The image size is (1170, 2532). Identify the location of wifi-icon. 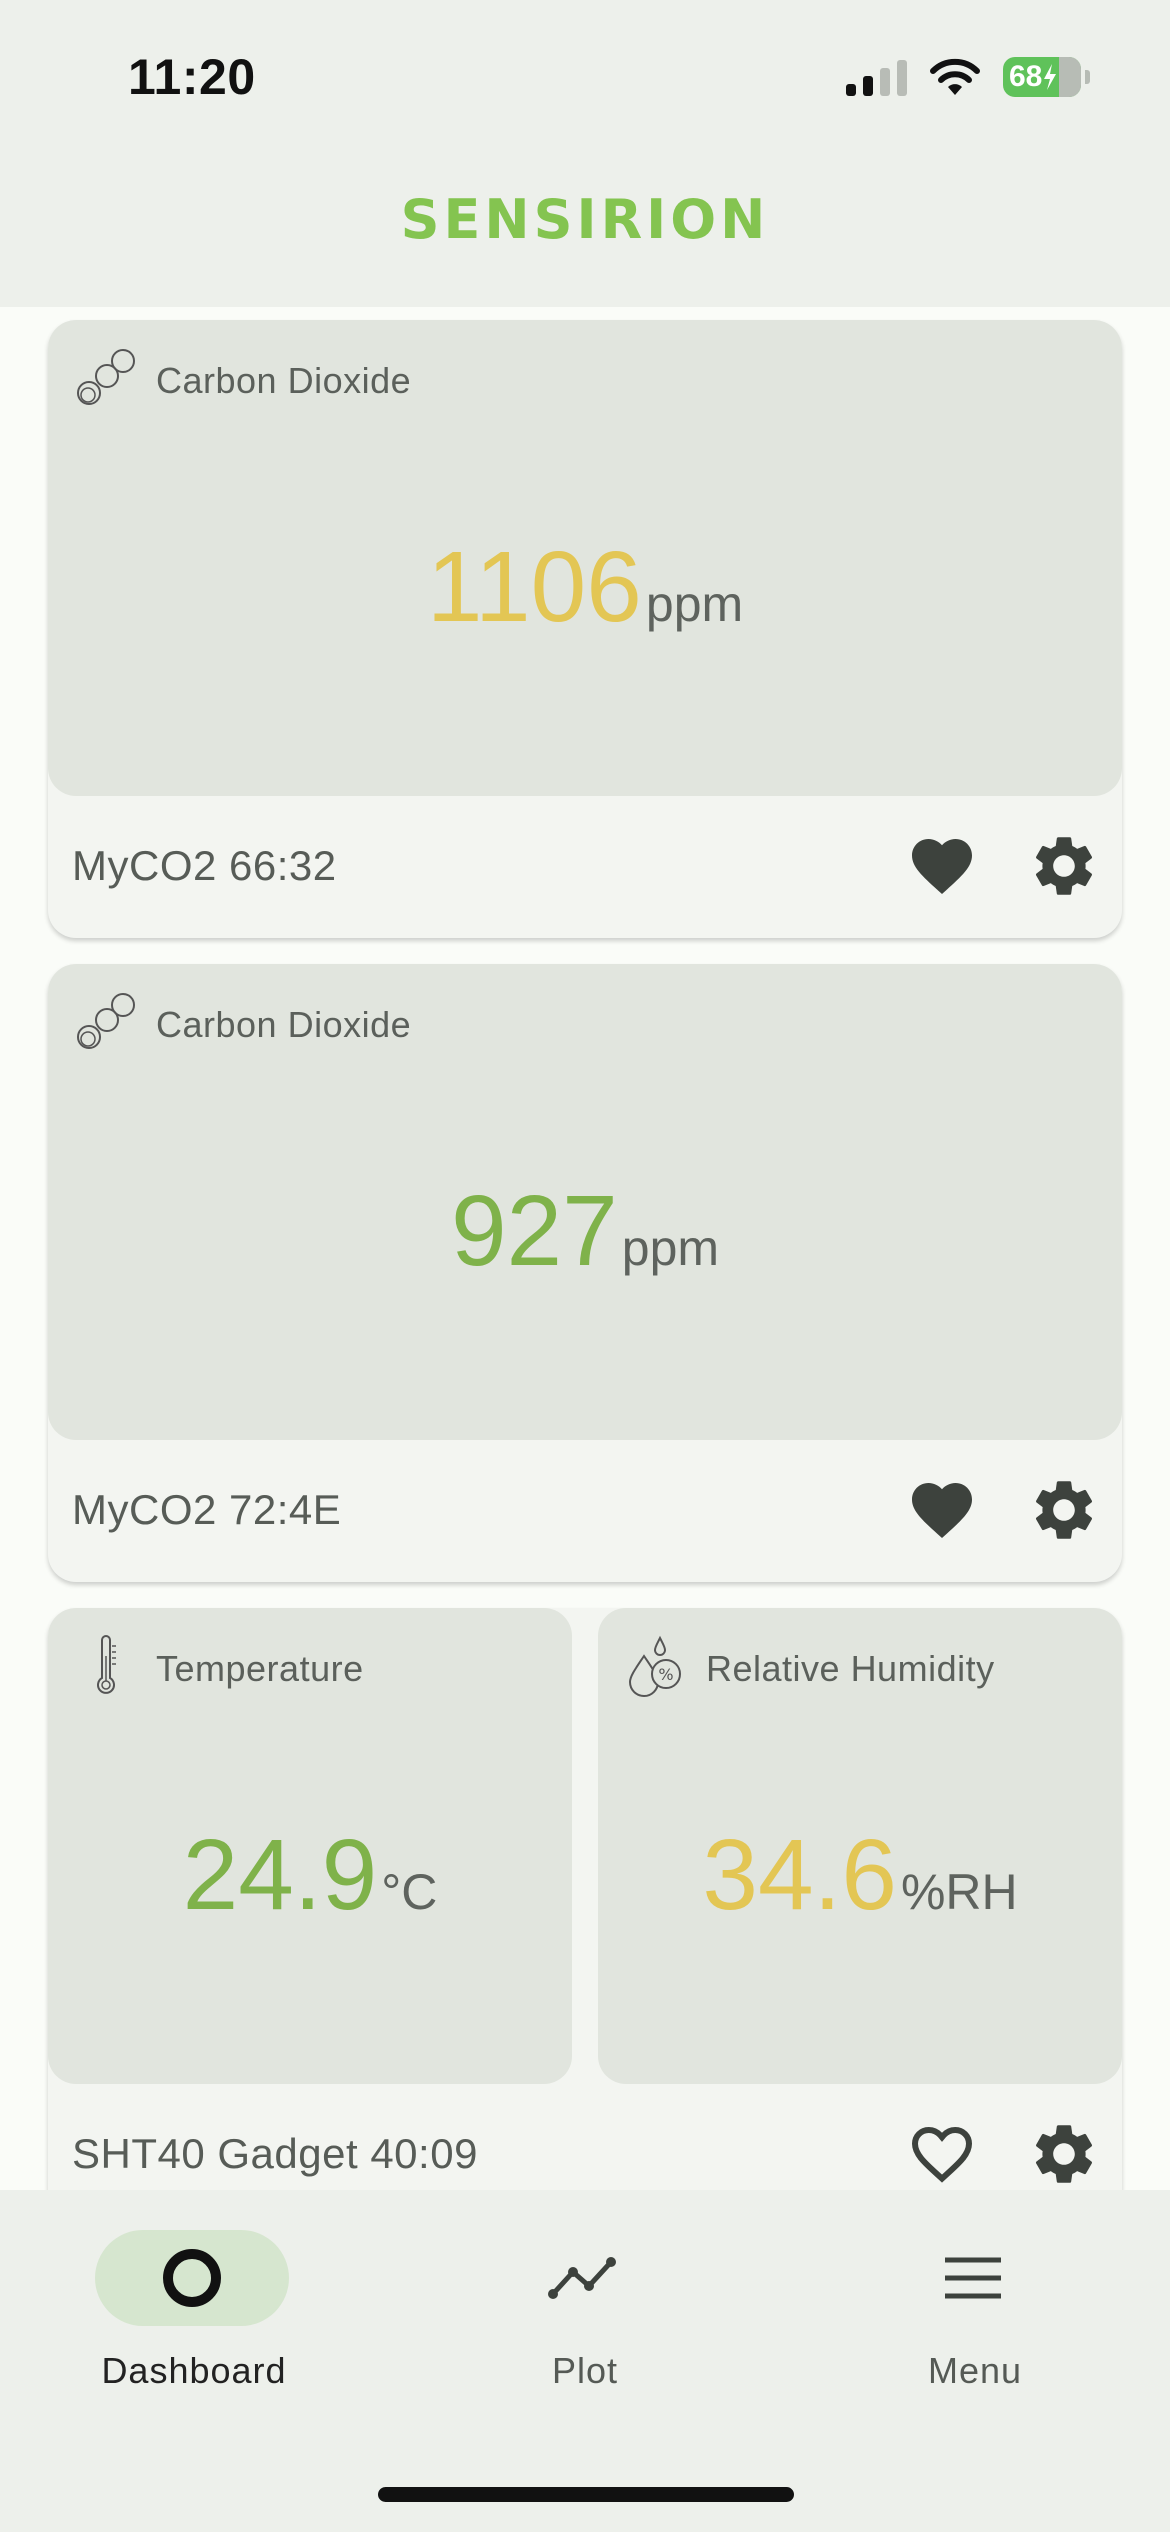
(955, 76).